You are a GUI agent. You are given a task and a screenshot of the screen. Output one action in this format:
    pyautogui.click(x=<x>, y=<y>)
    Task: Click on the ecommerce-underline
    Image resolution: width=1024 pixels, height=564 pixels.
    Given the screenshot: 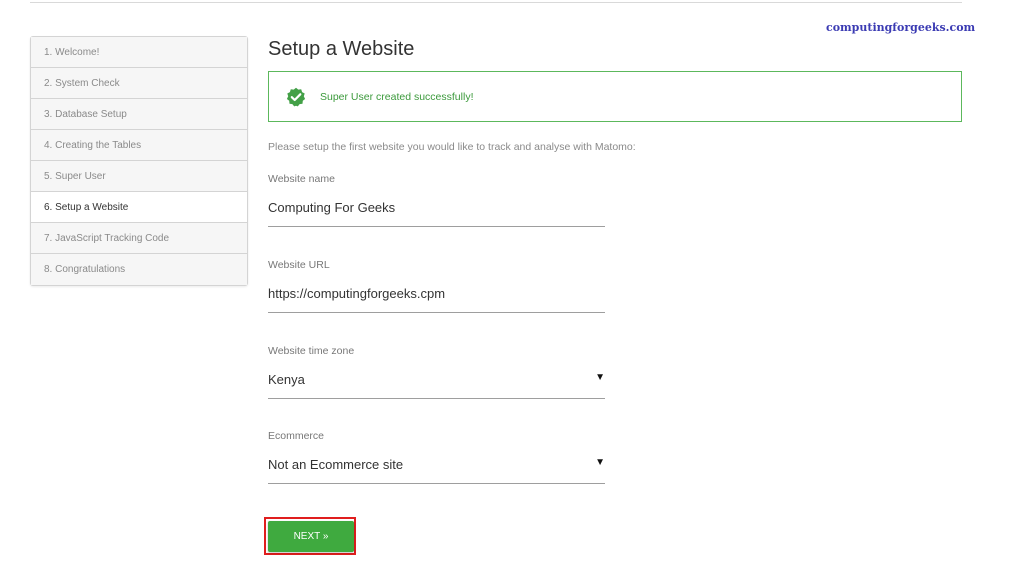 What is the action you would take?
    pyautogui.click(x=436, y=483)
    